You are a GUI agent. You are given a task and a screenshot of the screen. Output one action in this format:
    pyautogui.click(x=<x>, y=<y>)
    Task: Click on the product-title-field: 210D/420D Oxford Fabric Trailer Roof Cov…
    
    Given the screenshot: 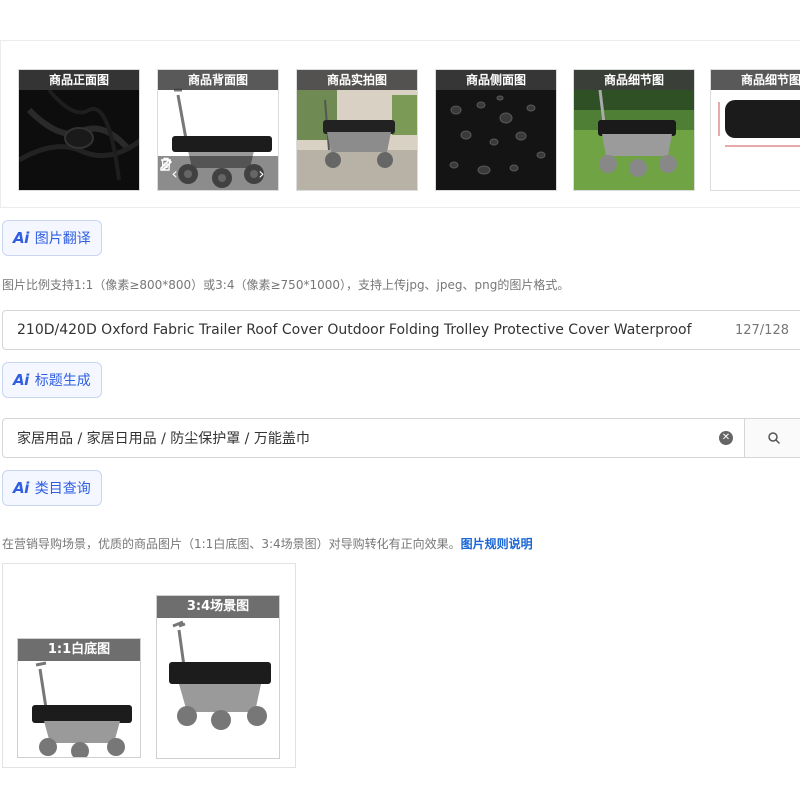 What is the action you would take?
    pyautogui.click(x=401, y=330)
    